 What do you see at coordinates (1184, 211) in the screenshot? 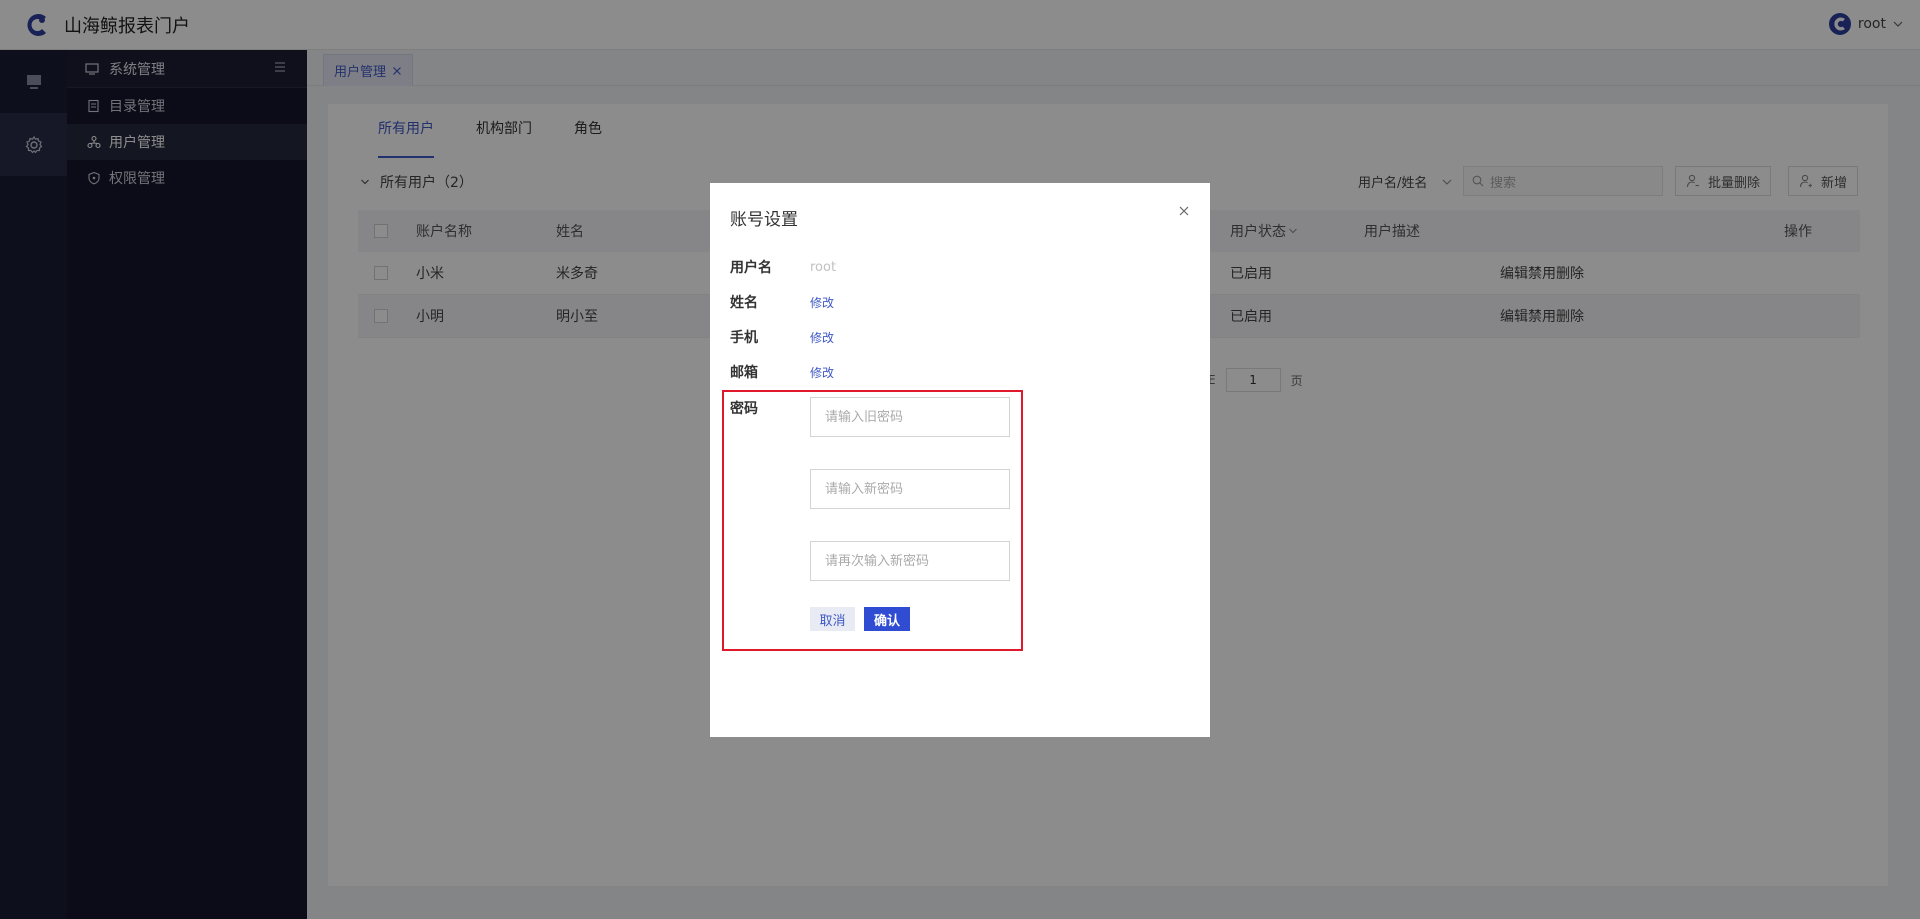
I see `close-icon` at bounding box center [1184, 211].